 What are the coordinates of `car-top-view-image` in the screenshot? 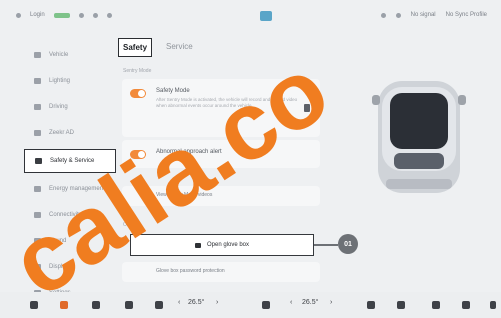 It's located at (419, 137).